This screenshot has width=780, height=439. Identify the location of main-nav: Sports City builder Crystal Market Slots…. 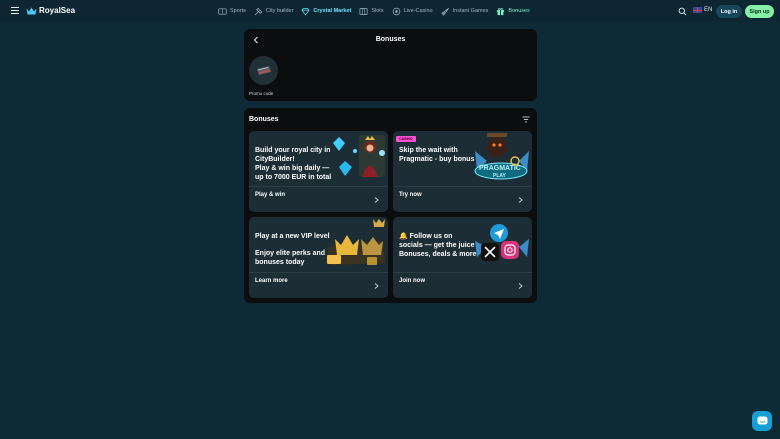
(378, 11).